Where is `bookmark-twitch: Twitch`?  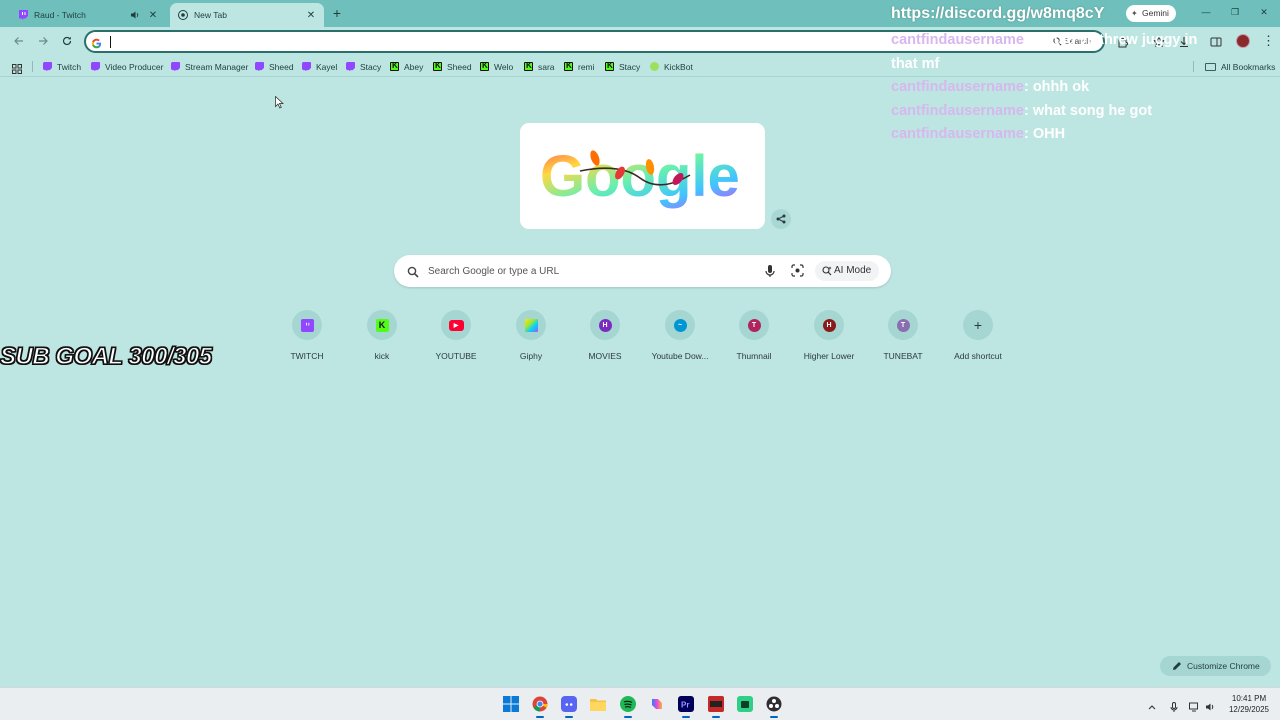
bookmark-twitch: Twitch is located at coordinates (62, 66).